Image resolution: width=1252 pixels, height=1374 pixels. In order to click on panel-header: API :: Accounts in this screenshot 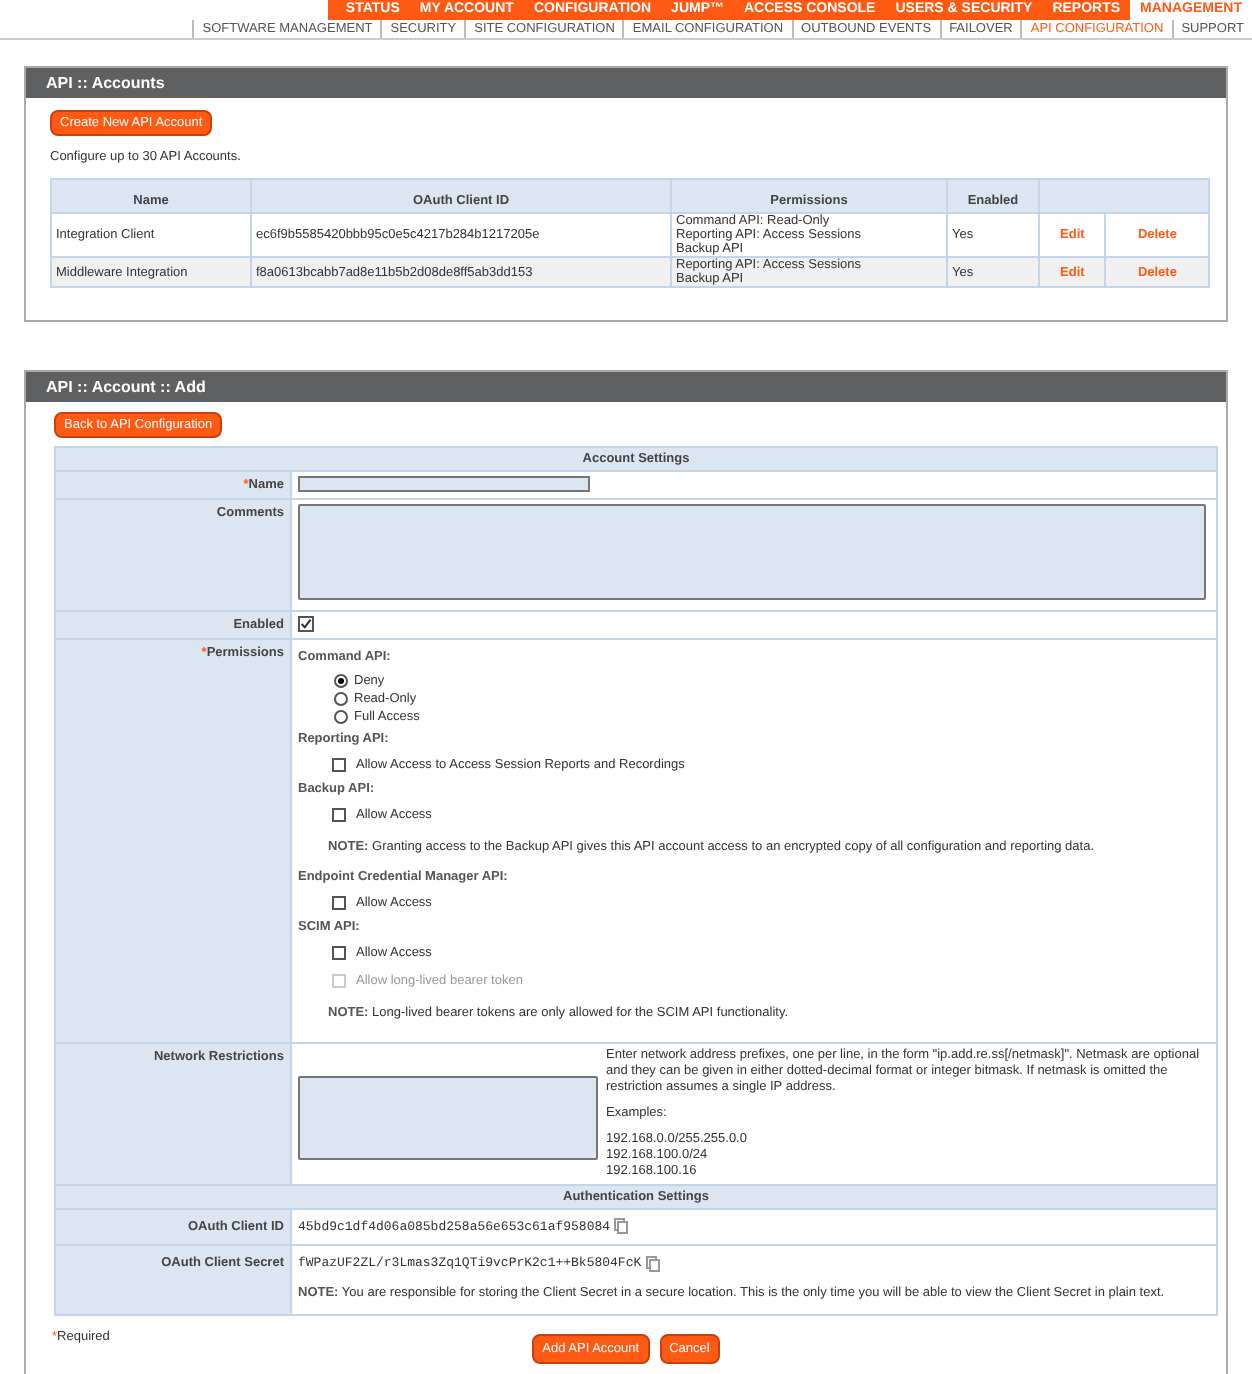, I will do `click(626, 83)`.